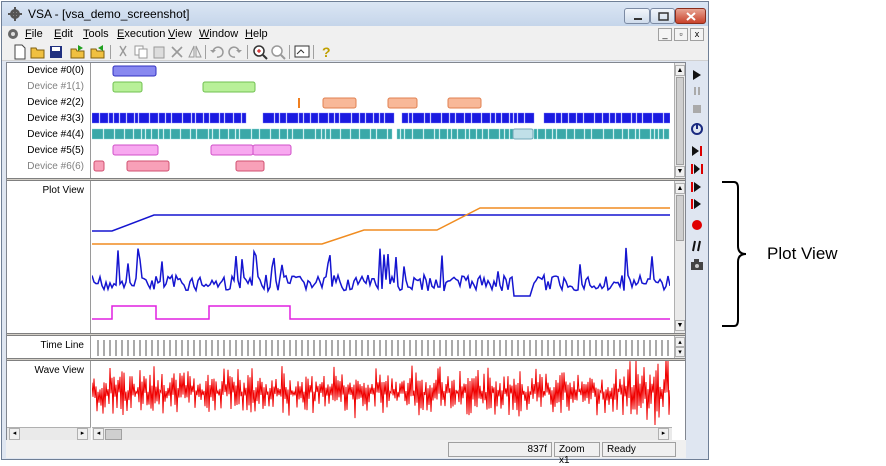  I want to click on device-label-3: Device #3(3), so click(55, 118).